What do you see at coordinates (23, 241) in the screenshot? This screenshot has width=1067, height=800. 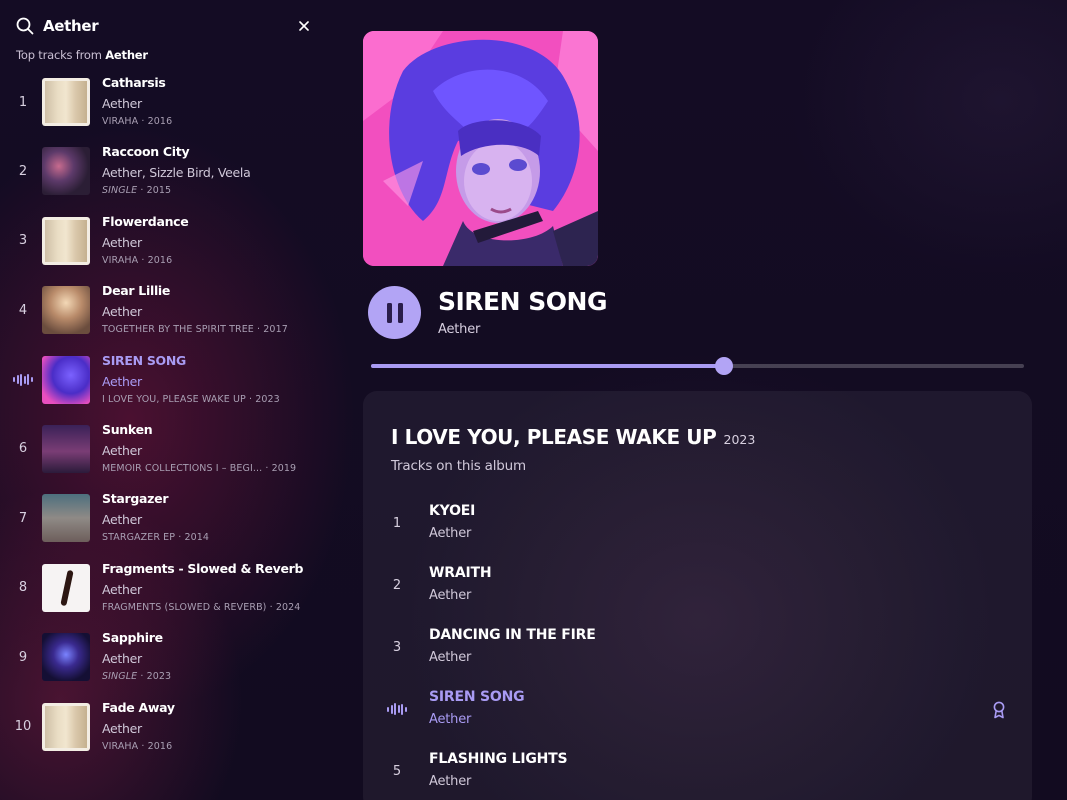 I see `track-number: 3` at bounding box center [23, 241].